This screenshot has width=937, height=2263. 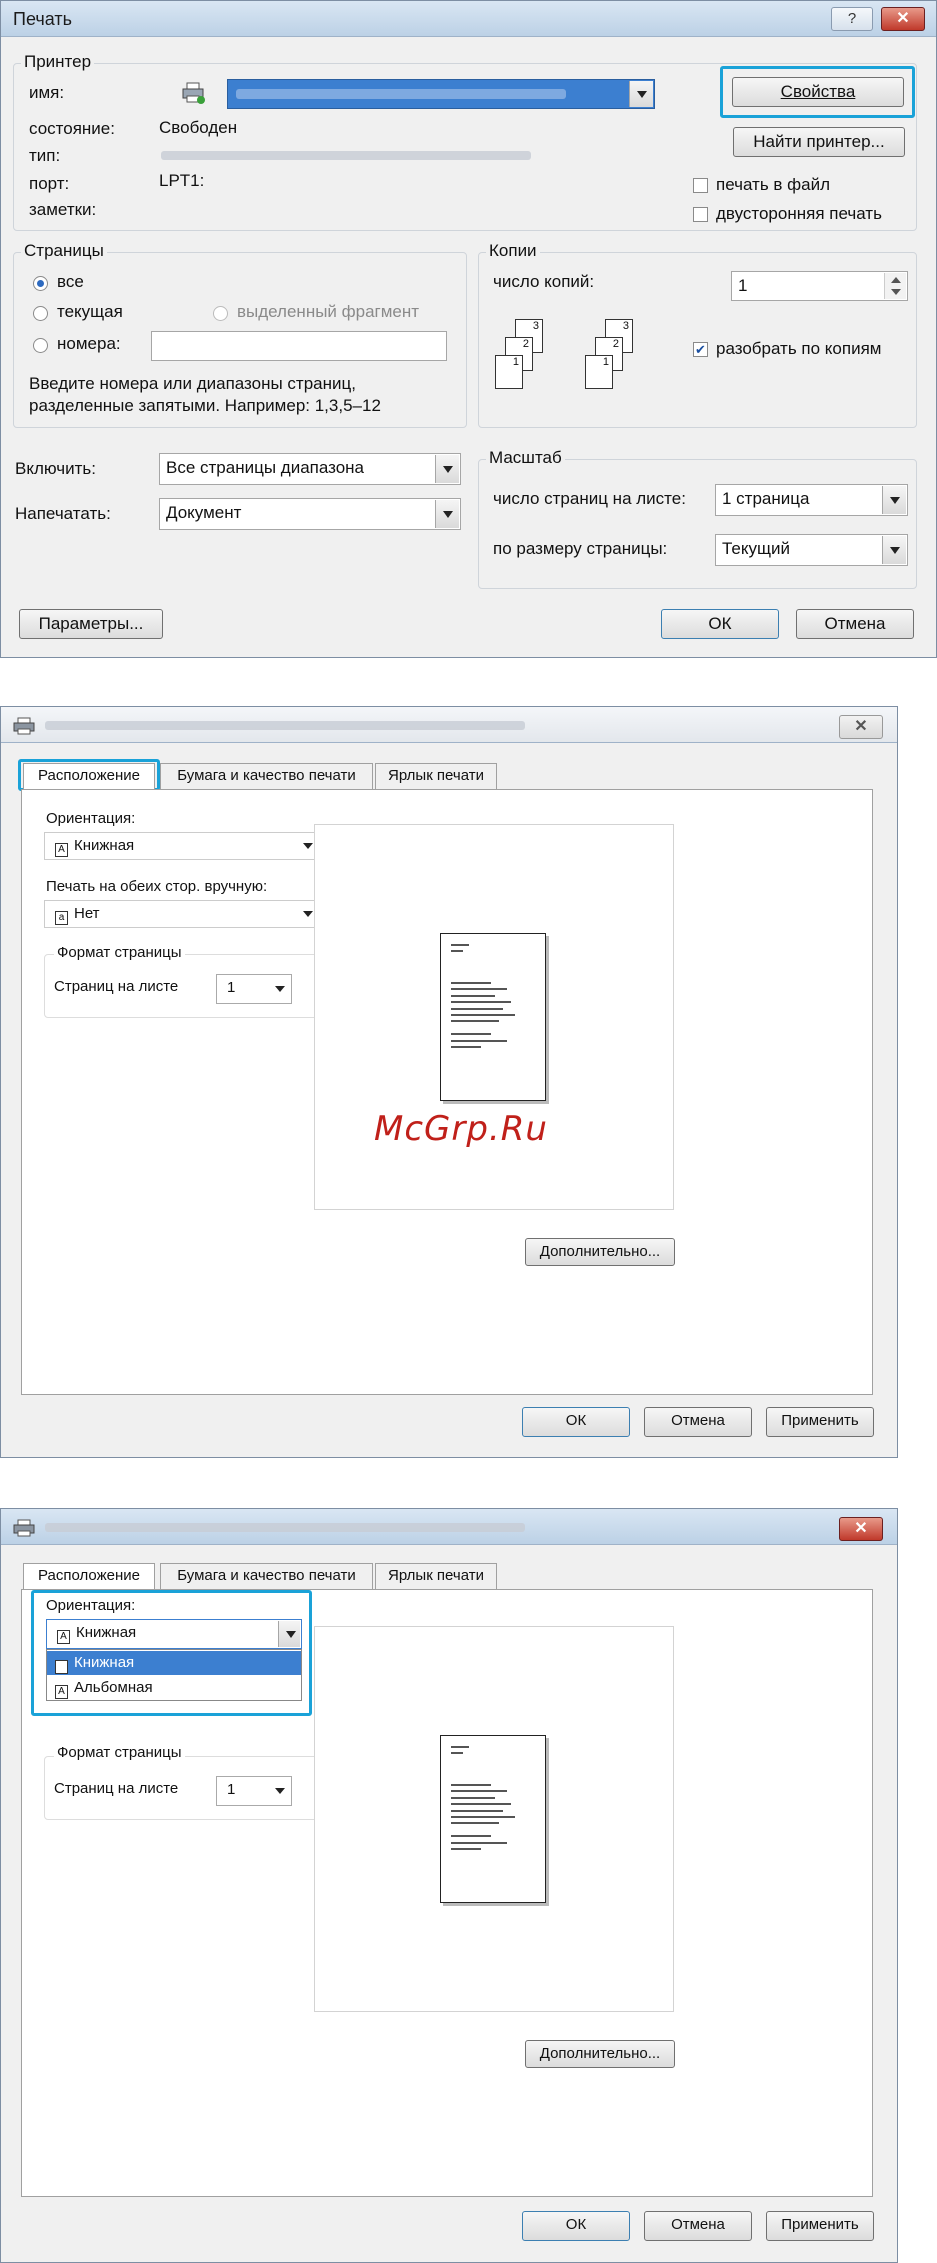 What do you see at coordinates (589, 498) in the screenshot?
I see `pages-per-sheet-label: число страниц на листе:` at bounding box center [589, 498].